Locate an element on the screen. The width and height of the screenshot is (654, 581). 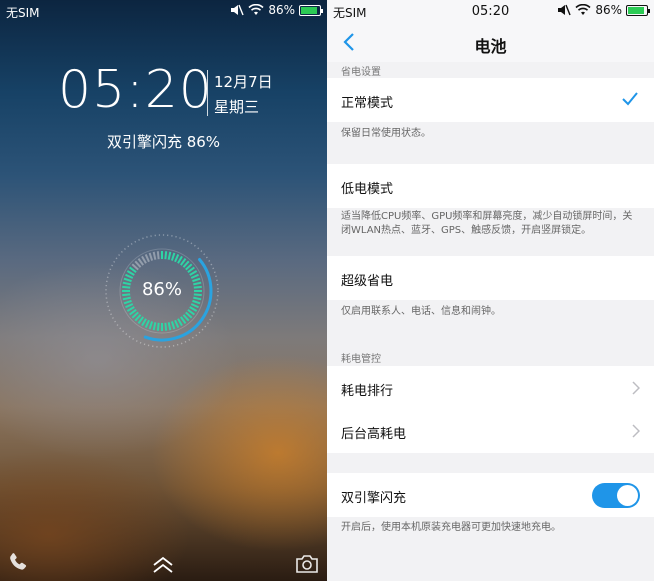
charge-ring-label: 86% is located at coordinates (161, 289).